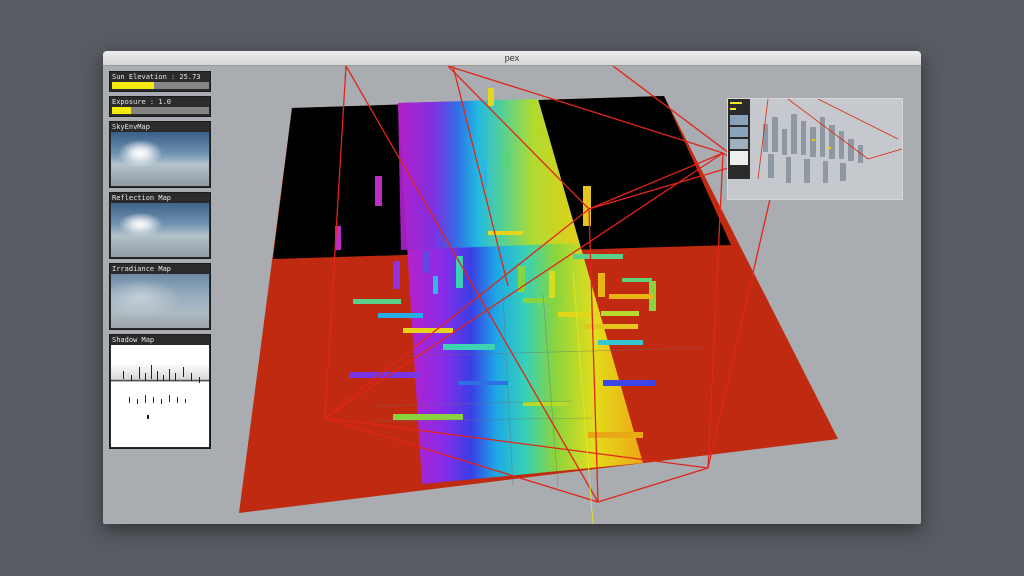 The width and height of the screenshot is (1024, 576). Describe the element at coordinates (142, 269) in the screenshot. I see `irradiance-map-label: Irradiance Map` at that location.